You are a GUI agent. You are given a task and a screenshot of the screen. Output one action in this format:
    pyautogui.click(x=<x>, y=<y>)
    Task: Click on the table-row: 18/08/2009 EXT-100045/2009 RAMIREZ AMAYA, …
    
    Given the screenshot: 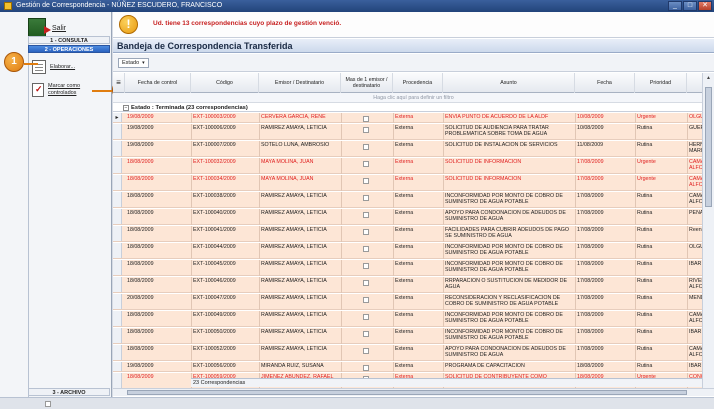 What is the action you would take?
    pyautogui.click(x=413, y=268)
    